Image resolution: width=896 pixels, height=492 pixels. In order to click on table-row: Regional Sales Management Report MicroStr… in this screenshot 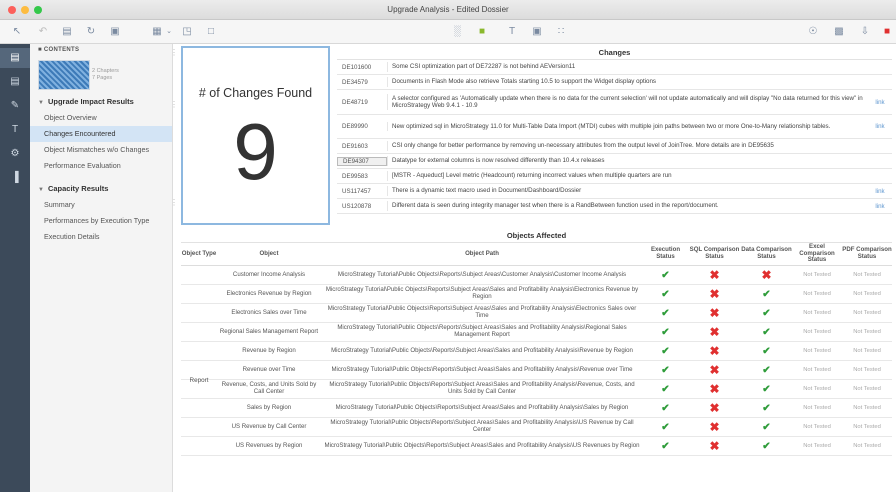, I will do `click(536, 332)`.